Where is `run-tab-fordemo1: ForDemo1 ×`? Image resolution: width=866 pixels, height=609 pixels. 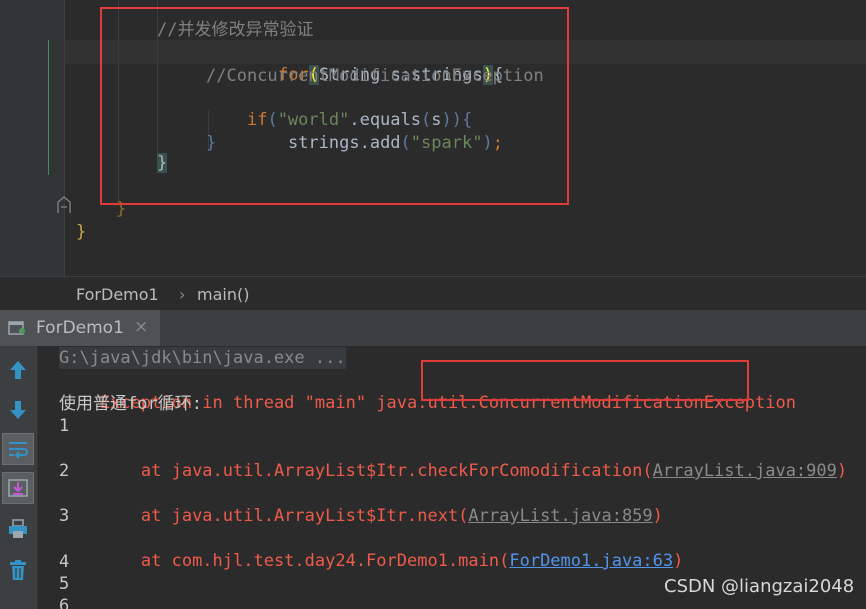
run-tab-fordemo1: ForDemo1 × is located at coordinates (80, 328).